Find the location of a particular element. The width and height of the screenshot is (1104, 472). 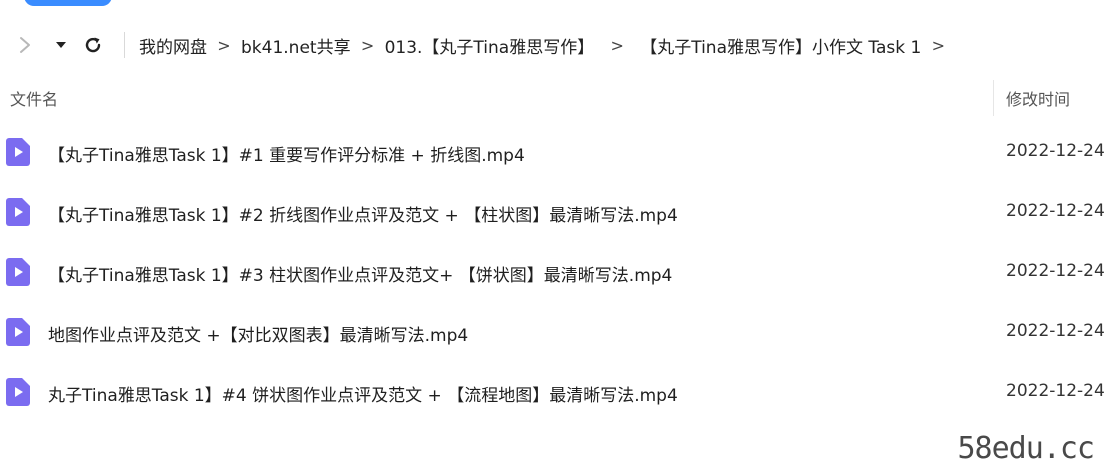

nav-divider is located at coordinates (124, 45).